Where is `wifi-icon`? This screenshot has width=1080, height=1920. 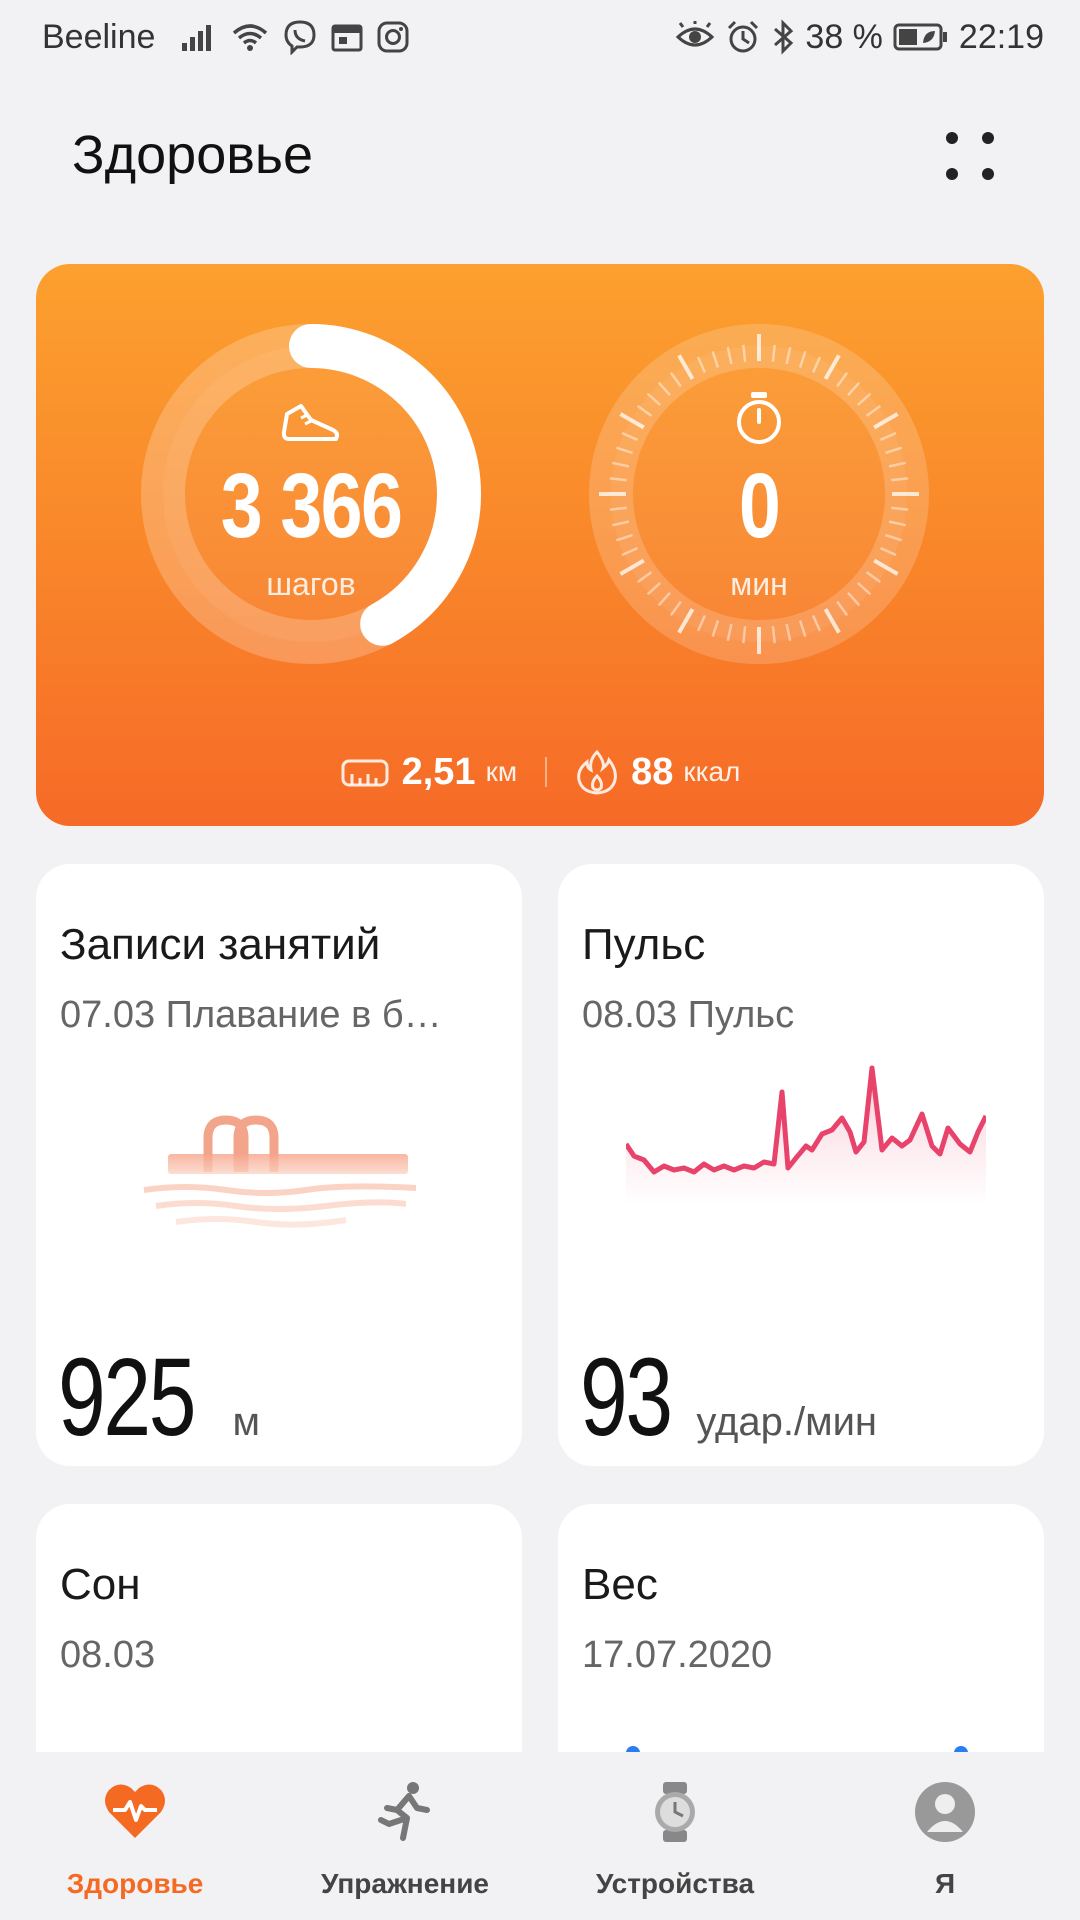 wifi-icon is located at coordinates (250, 37).